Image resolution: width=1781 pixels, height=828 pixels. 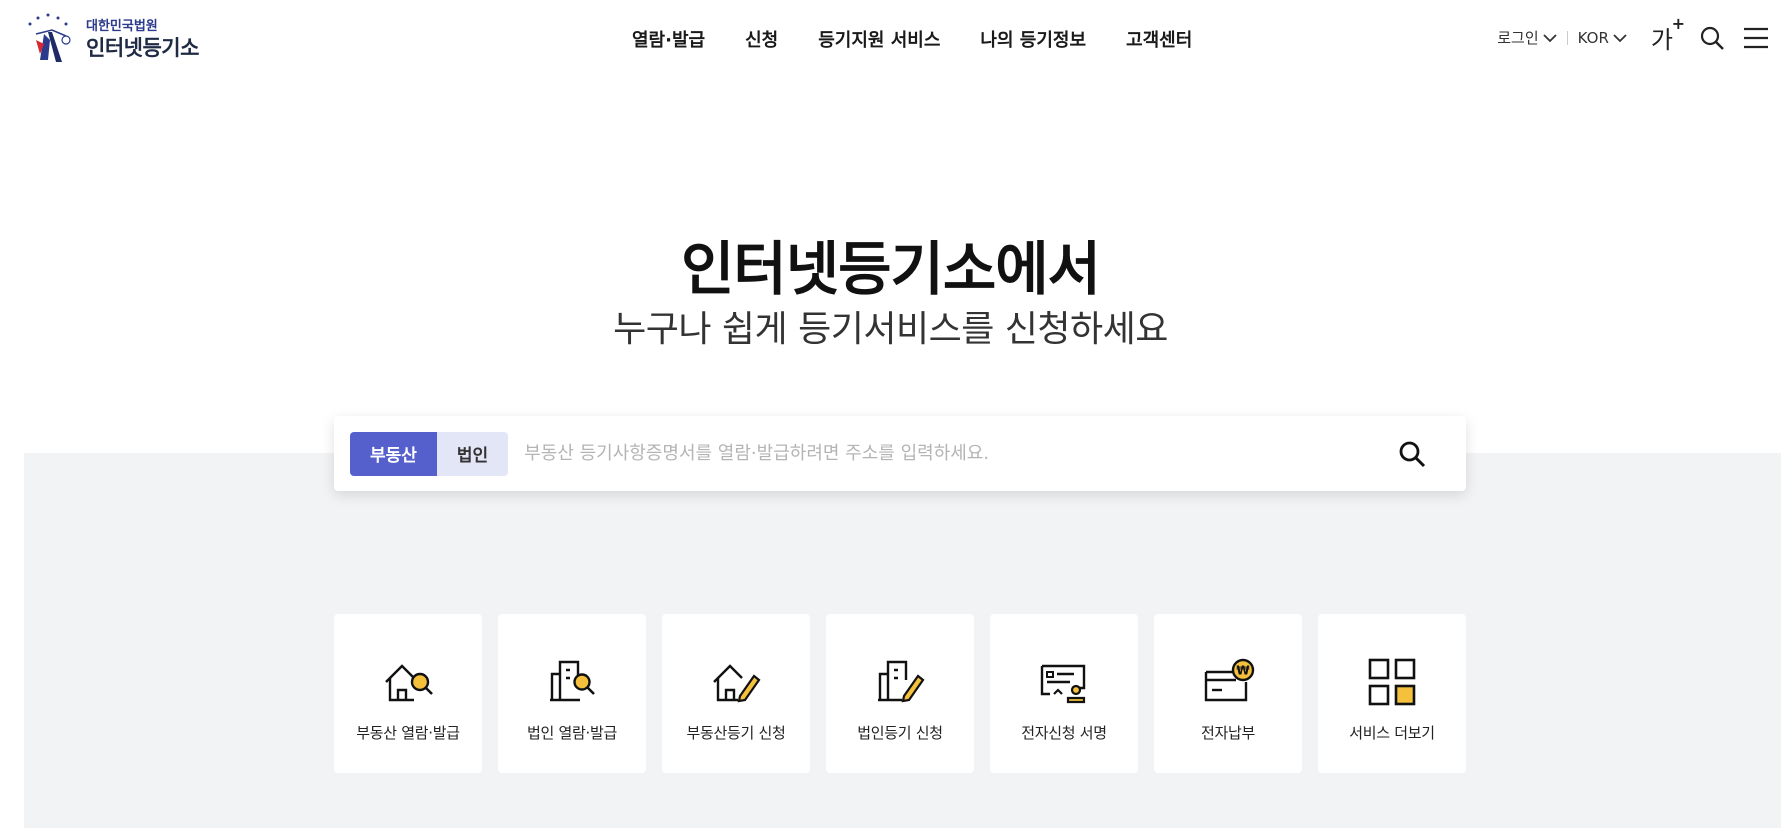 I want to click on site-logo: 대한민국법원 인터넷등기소, so click(x=110, y=39).